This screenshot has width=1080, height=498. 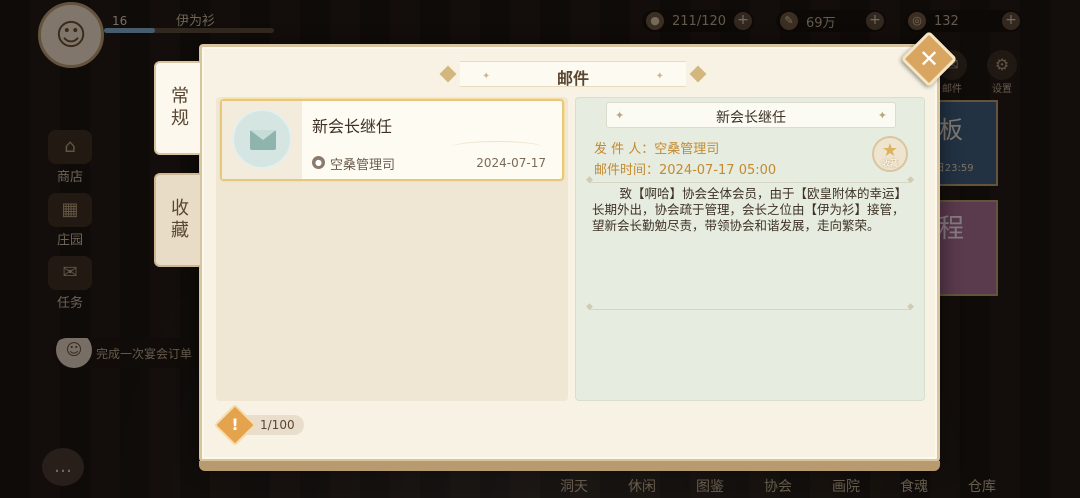 What do you see at coordinates (890, 163) in the screenshot?
I see `favorite-label: 收藏` at bounding box center [890, 163].